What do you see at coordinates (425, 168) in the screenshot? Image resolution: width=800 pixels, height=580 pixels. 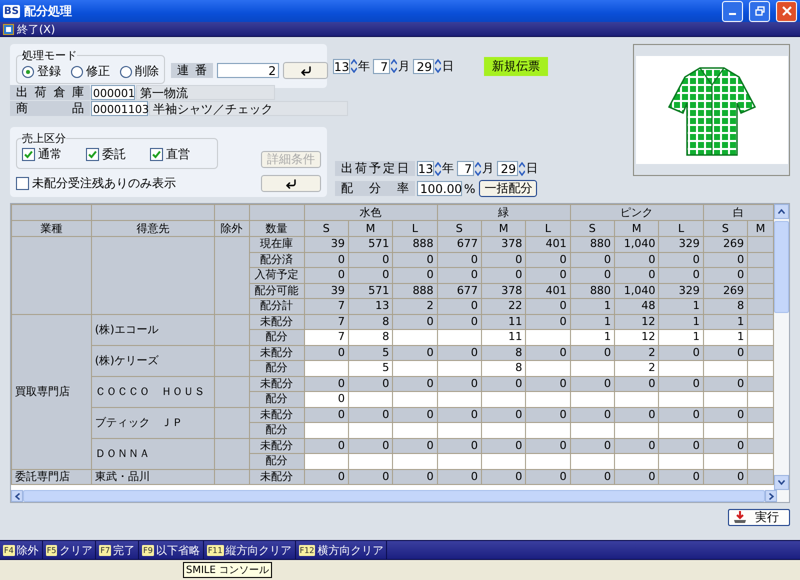 I see `date-field: 13` at bounding box center [425, 168].